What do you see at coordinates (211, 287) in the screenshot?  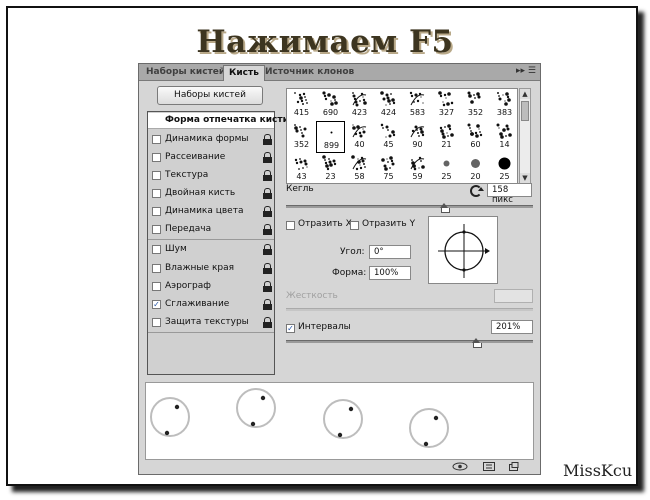 I see `brush-option-item: Аэрограф` at bounding box center [211, 287].